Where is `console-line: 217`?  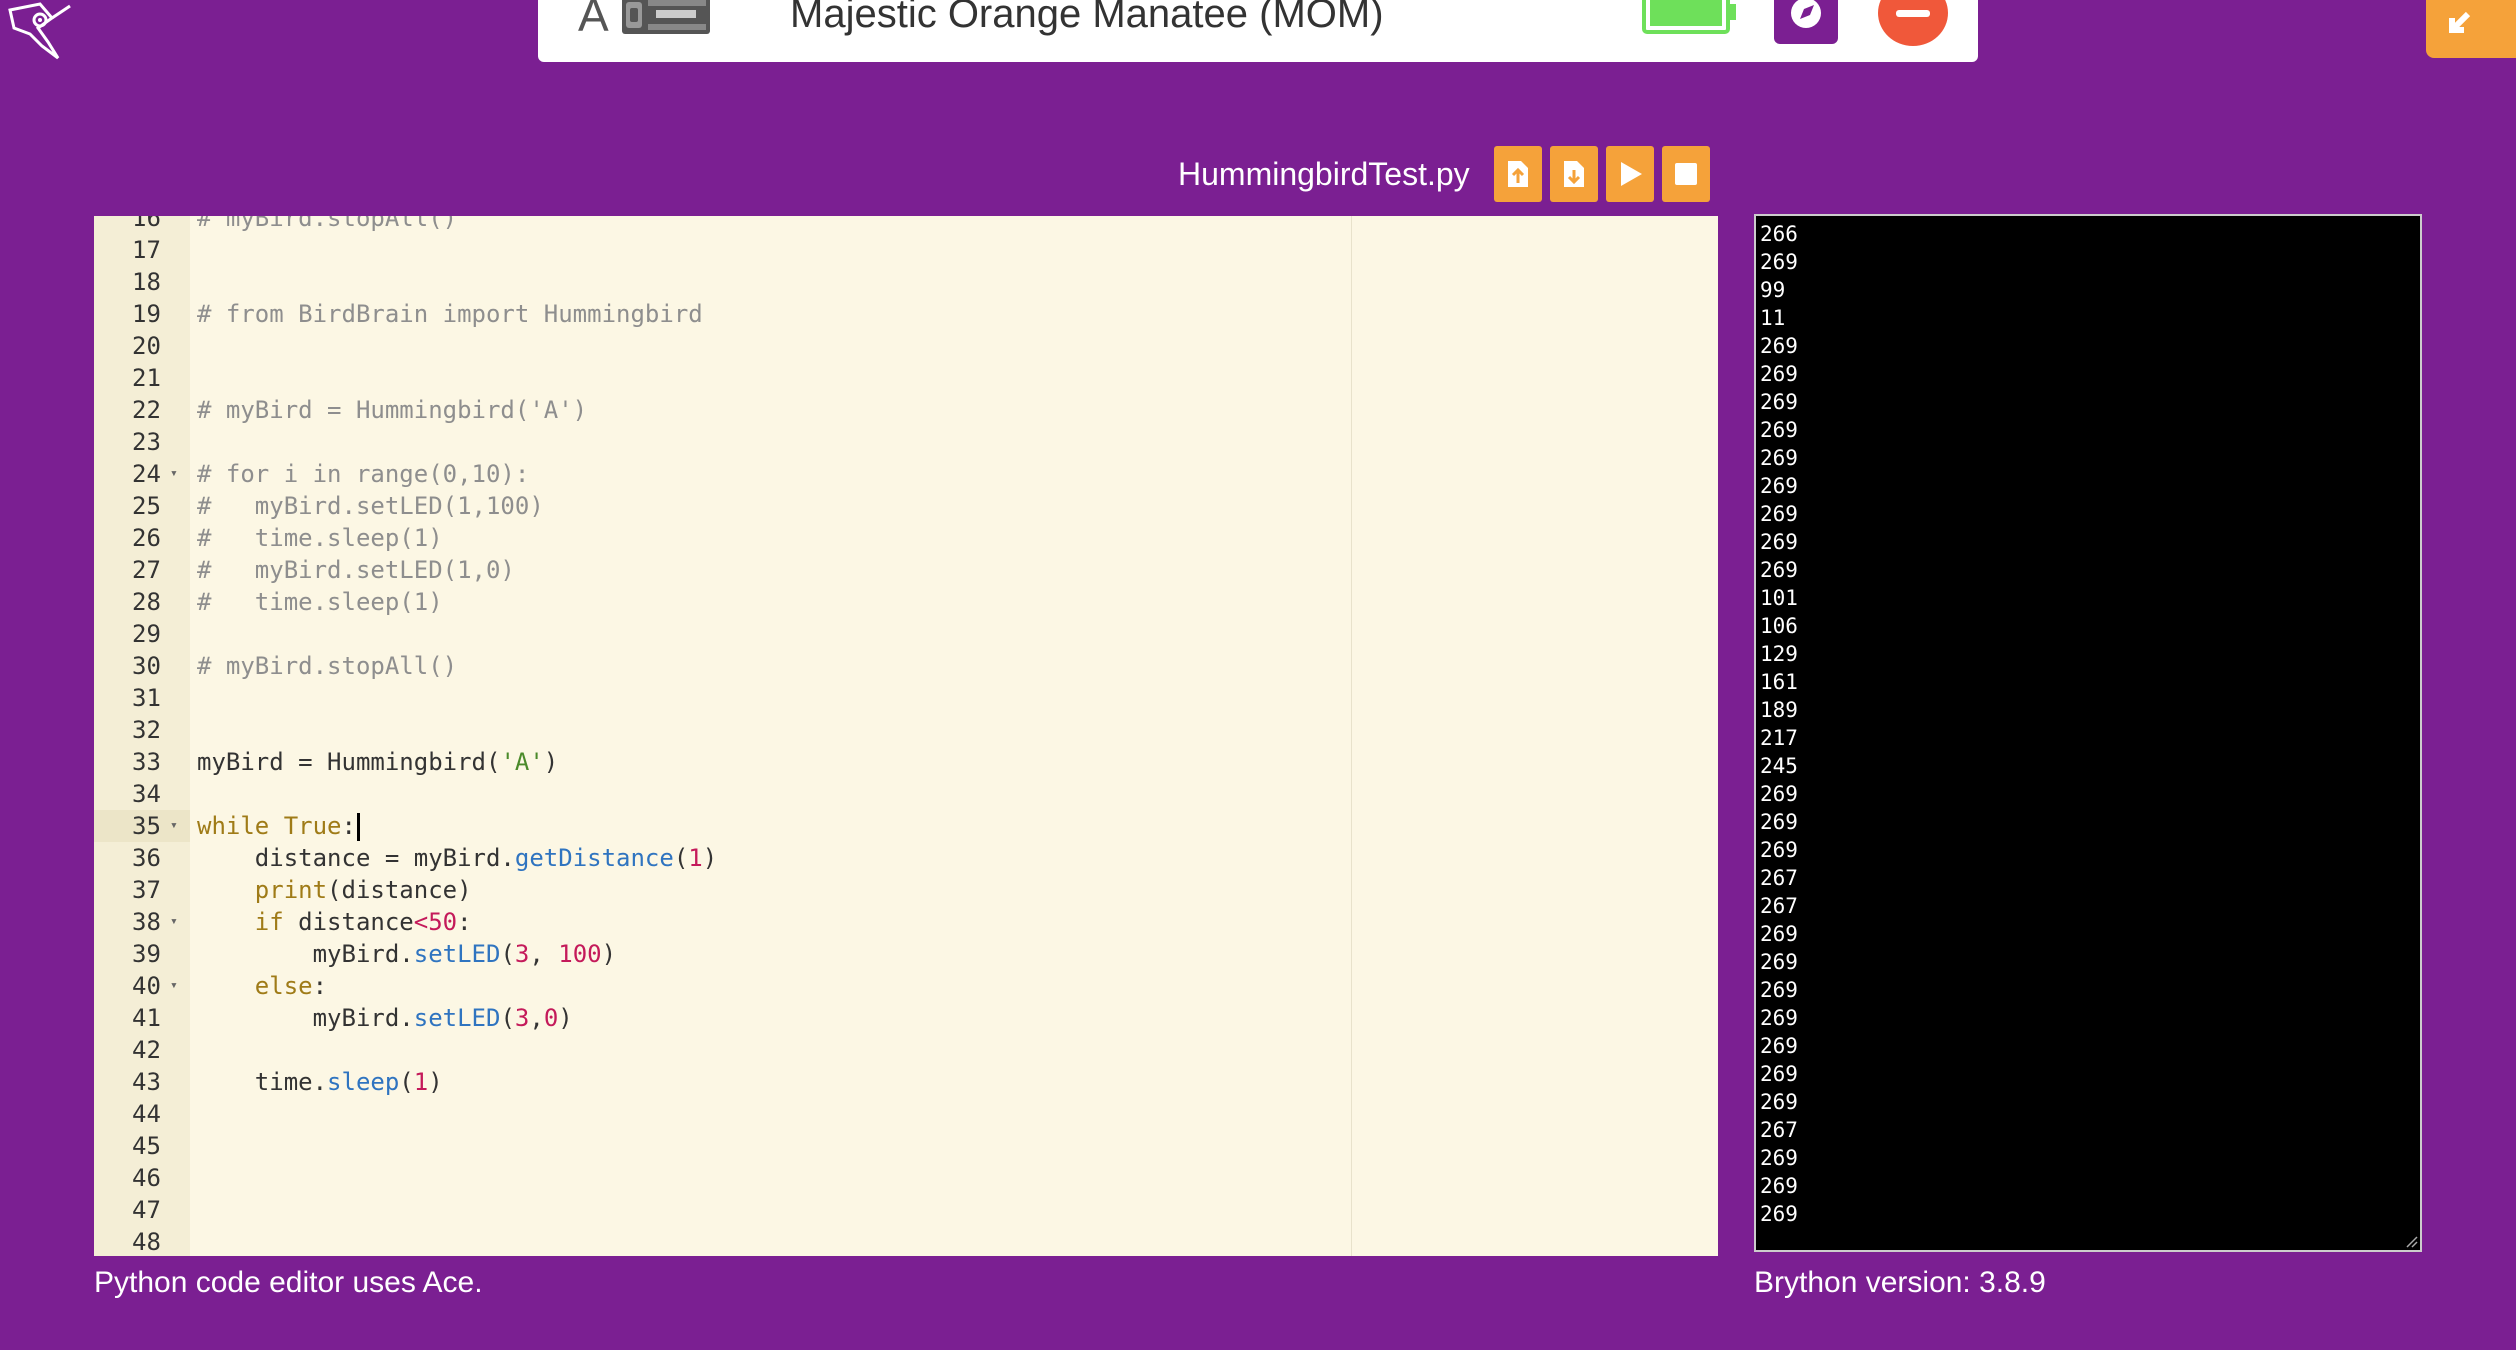 console-line: 217 is located at coordinates (1779, 738).